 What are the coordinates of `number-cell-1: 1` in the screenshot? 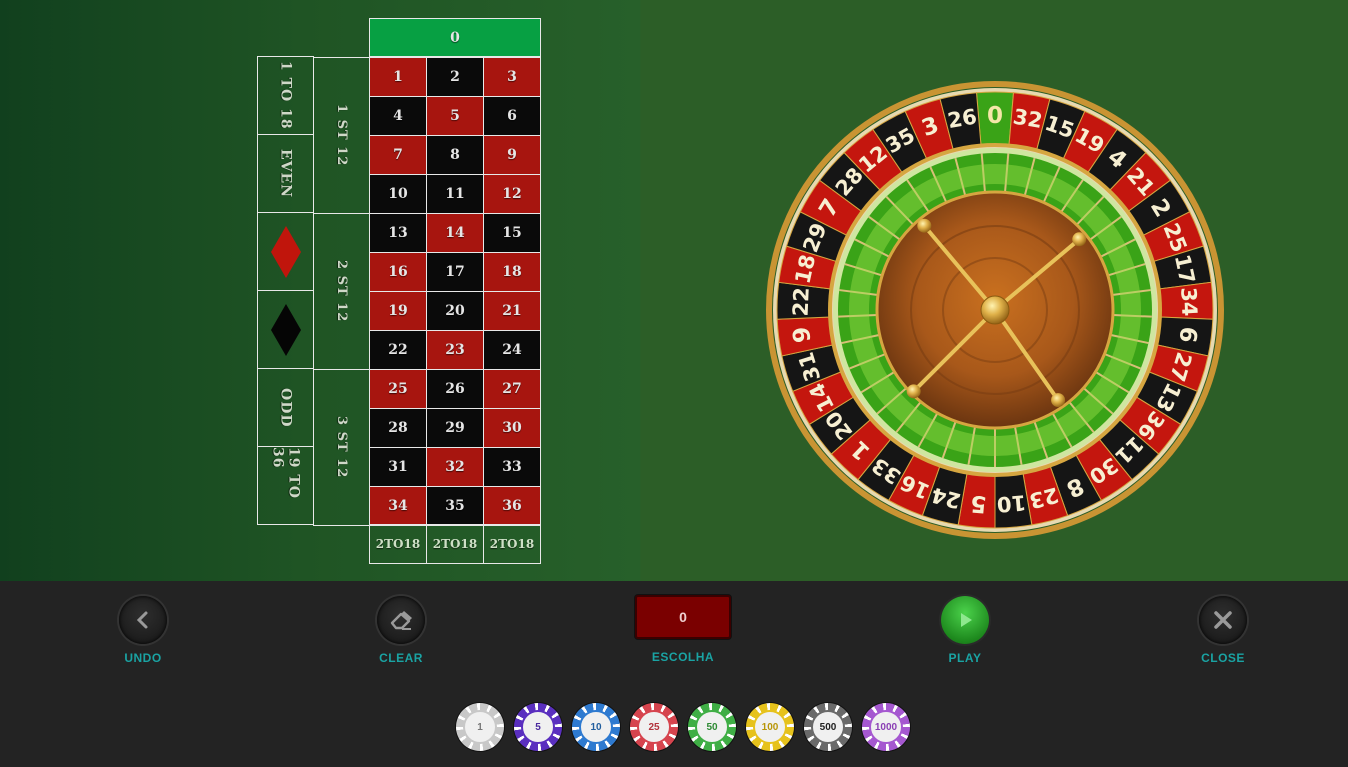 It's located at (398, 77).